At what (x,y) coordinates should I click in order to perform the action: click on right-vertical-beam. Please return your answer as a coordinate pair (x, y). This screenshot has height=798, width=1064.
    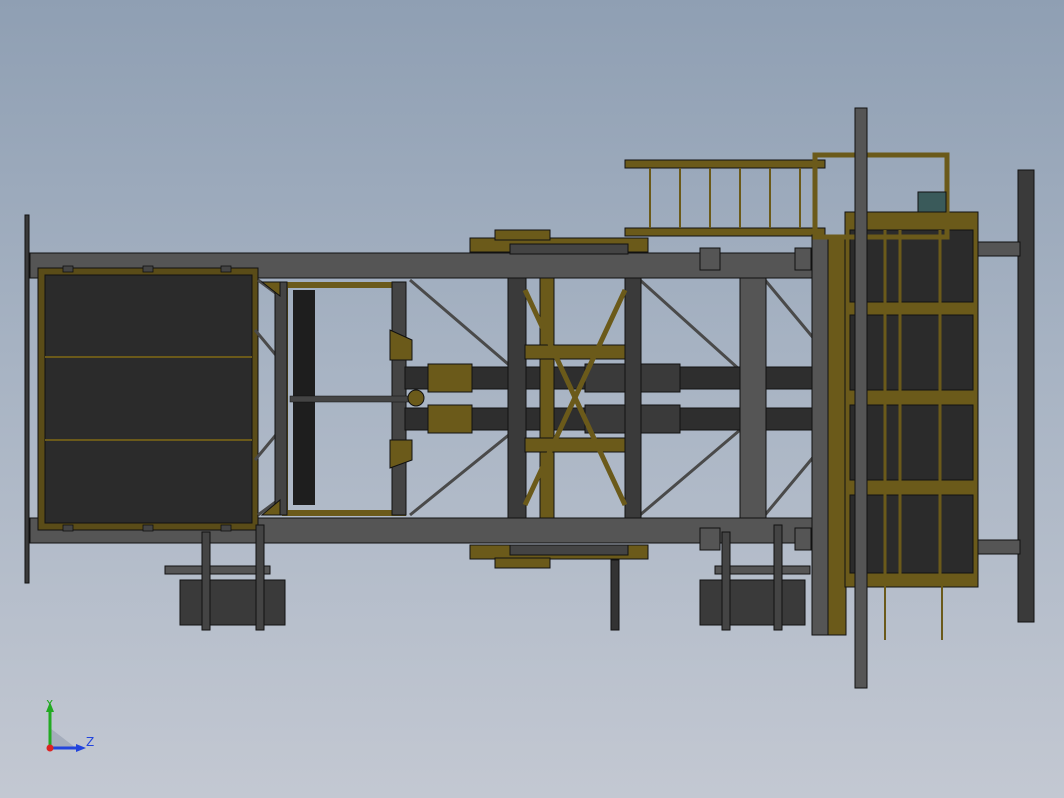
    Looking at the image, I should click on (821, 435).